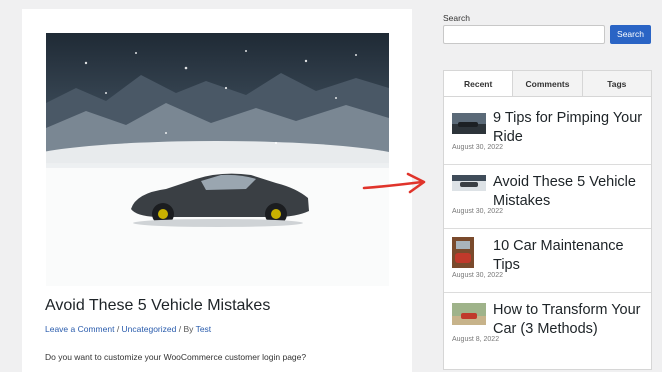 The width and height of the screenshot is (662, 372). What do you see at coordinates (478, 83) in the screenshot?
I see `tab-recent: Recent` at bounding box center [478, 83].